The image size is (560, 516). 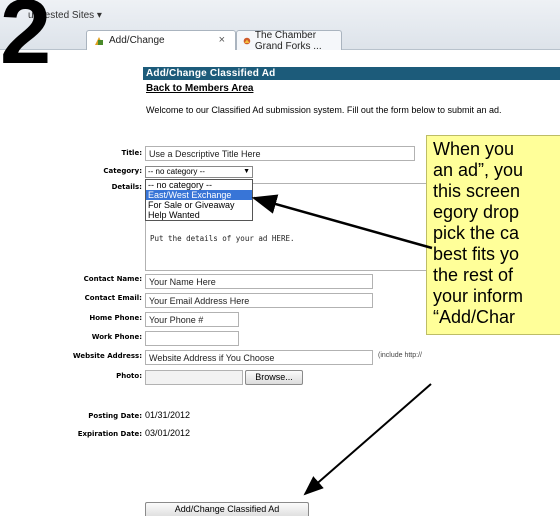 What do you see at coordinates (129, 376) in the screenshot?
I see `photo-label: Photo:` at bounding box center [129, 376].